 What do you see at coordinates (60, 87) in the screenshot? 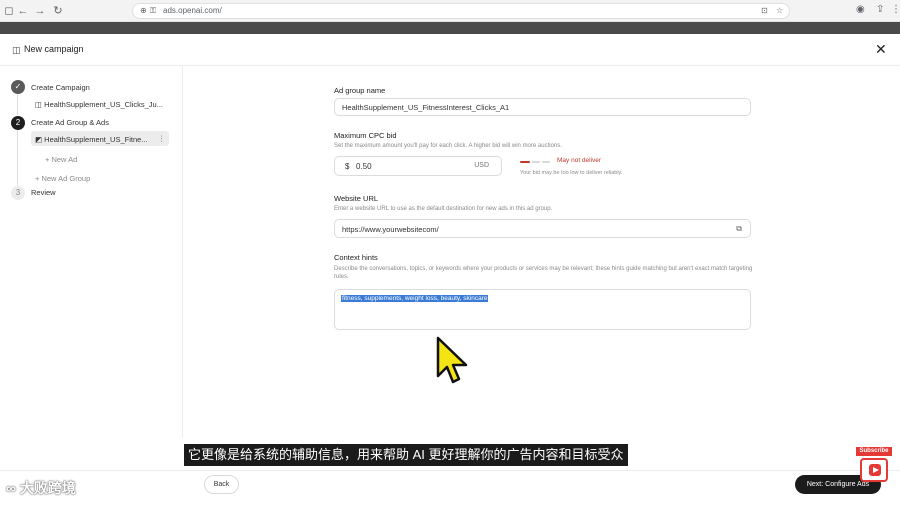
I see `step-1-label: Create Campaign` at bounding box center [60, 87].